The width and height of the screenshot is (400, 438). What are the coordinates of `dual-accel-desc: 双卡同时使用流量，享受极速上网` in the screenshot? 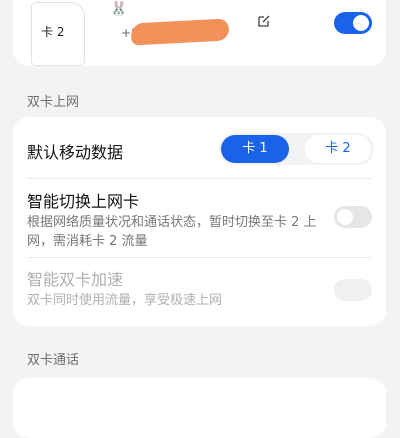 It's located at (125, 300).